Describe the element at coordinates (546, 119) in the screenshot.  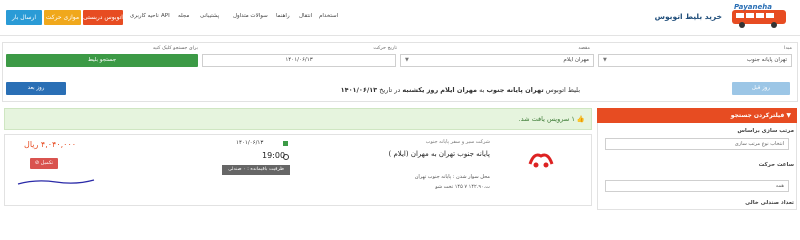
I see `results-found-text: ۱ سرویس یافت شد.` at that location.